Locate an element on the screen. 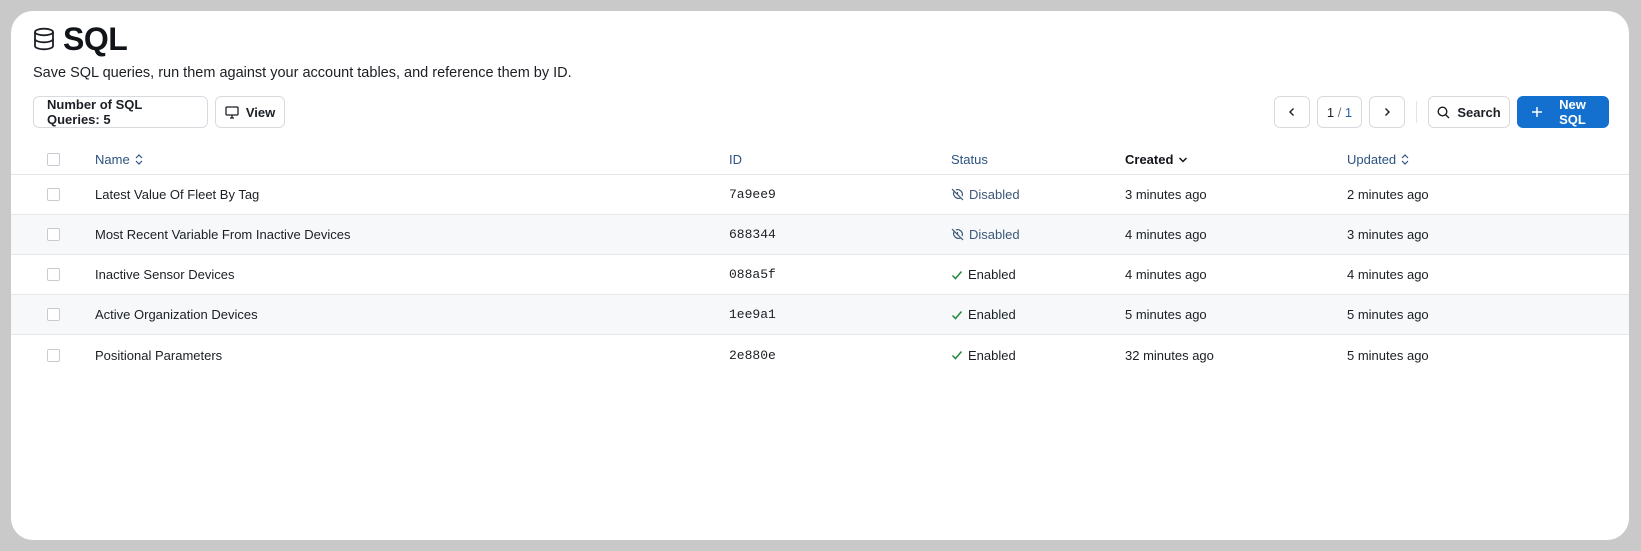 The width and height of the screenshot is (1641, 551). column-header-status: Status is located at coordinates (969, 159).